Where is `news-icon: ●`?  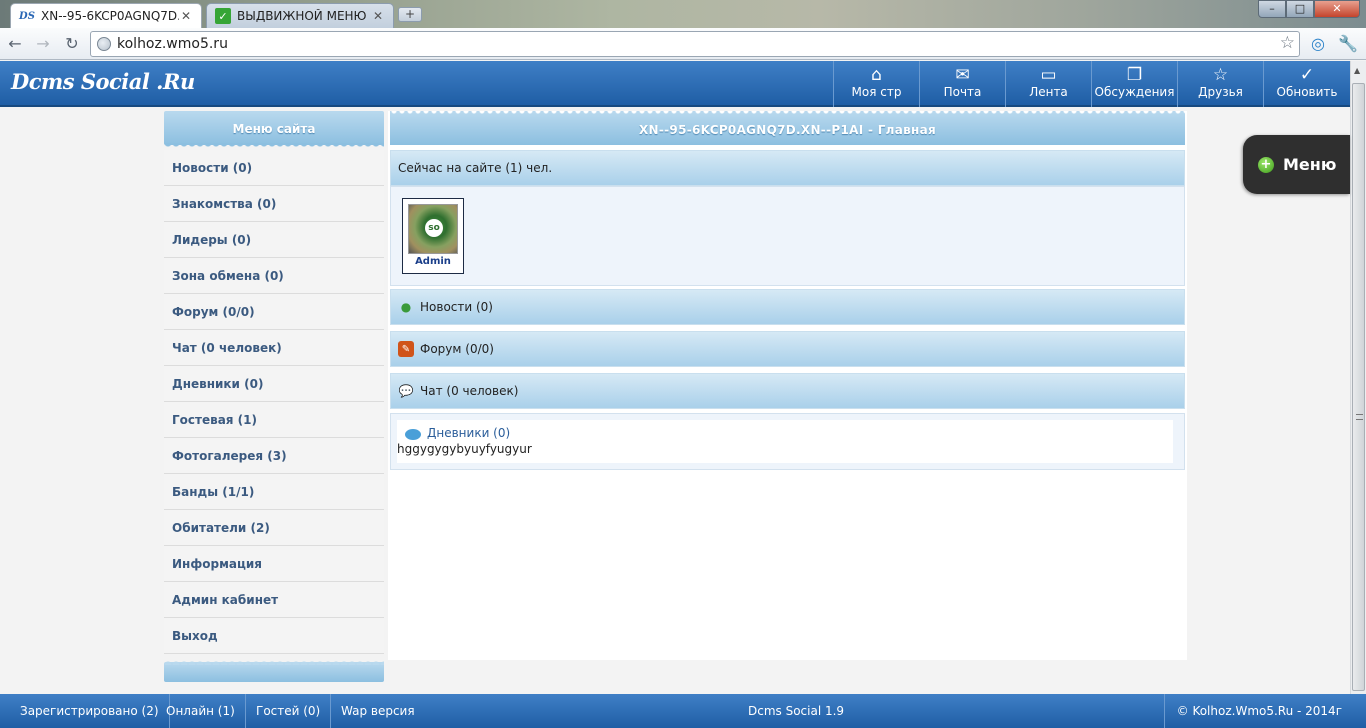 news-icon: ● is located at coordinates (406, 307).